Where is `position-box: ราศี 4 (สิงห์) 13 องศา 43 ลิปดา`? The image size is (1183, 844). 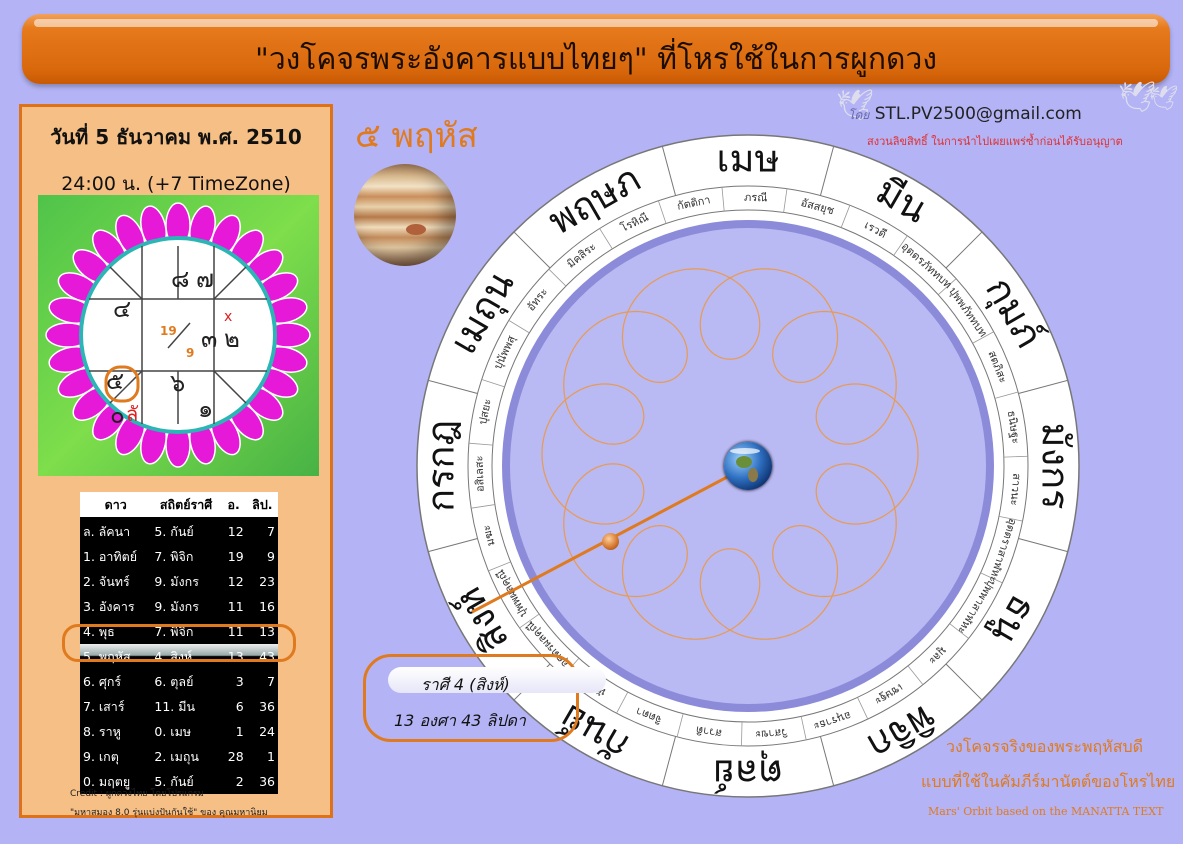 position-box: ราศี 4 (สิงห์) 13 องศา 43 ลิปดา is located at coordinates (484, 698).